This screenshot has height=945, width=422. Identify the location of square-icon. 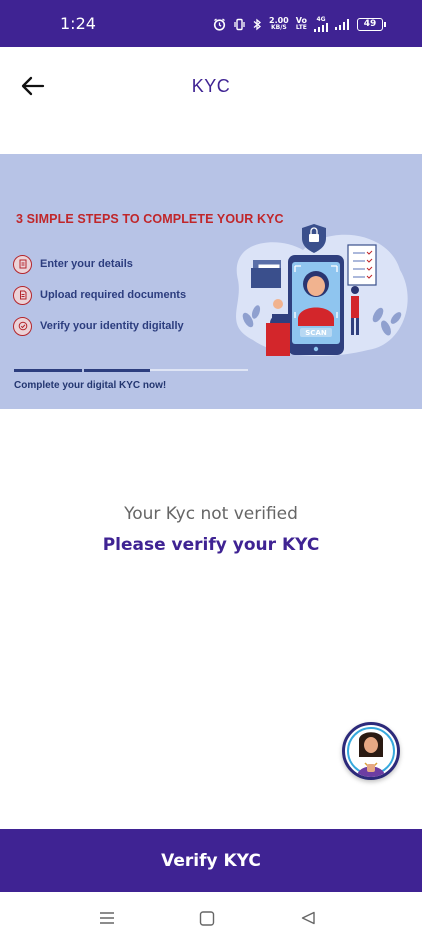
(207, 918).